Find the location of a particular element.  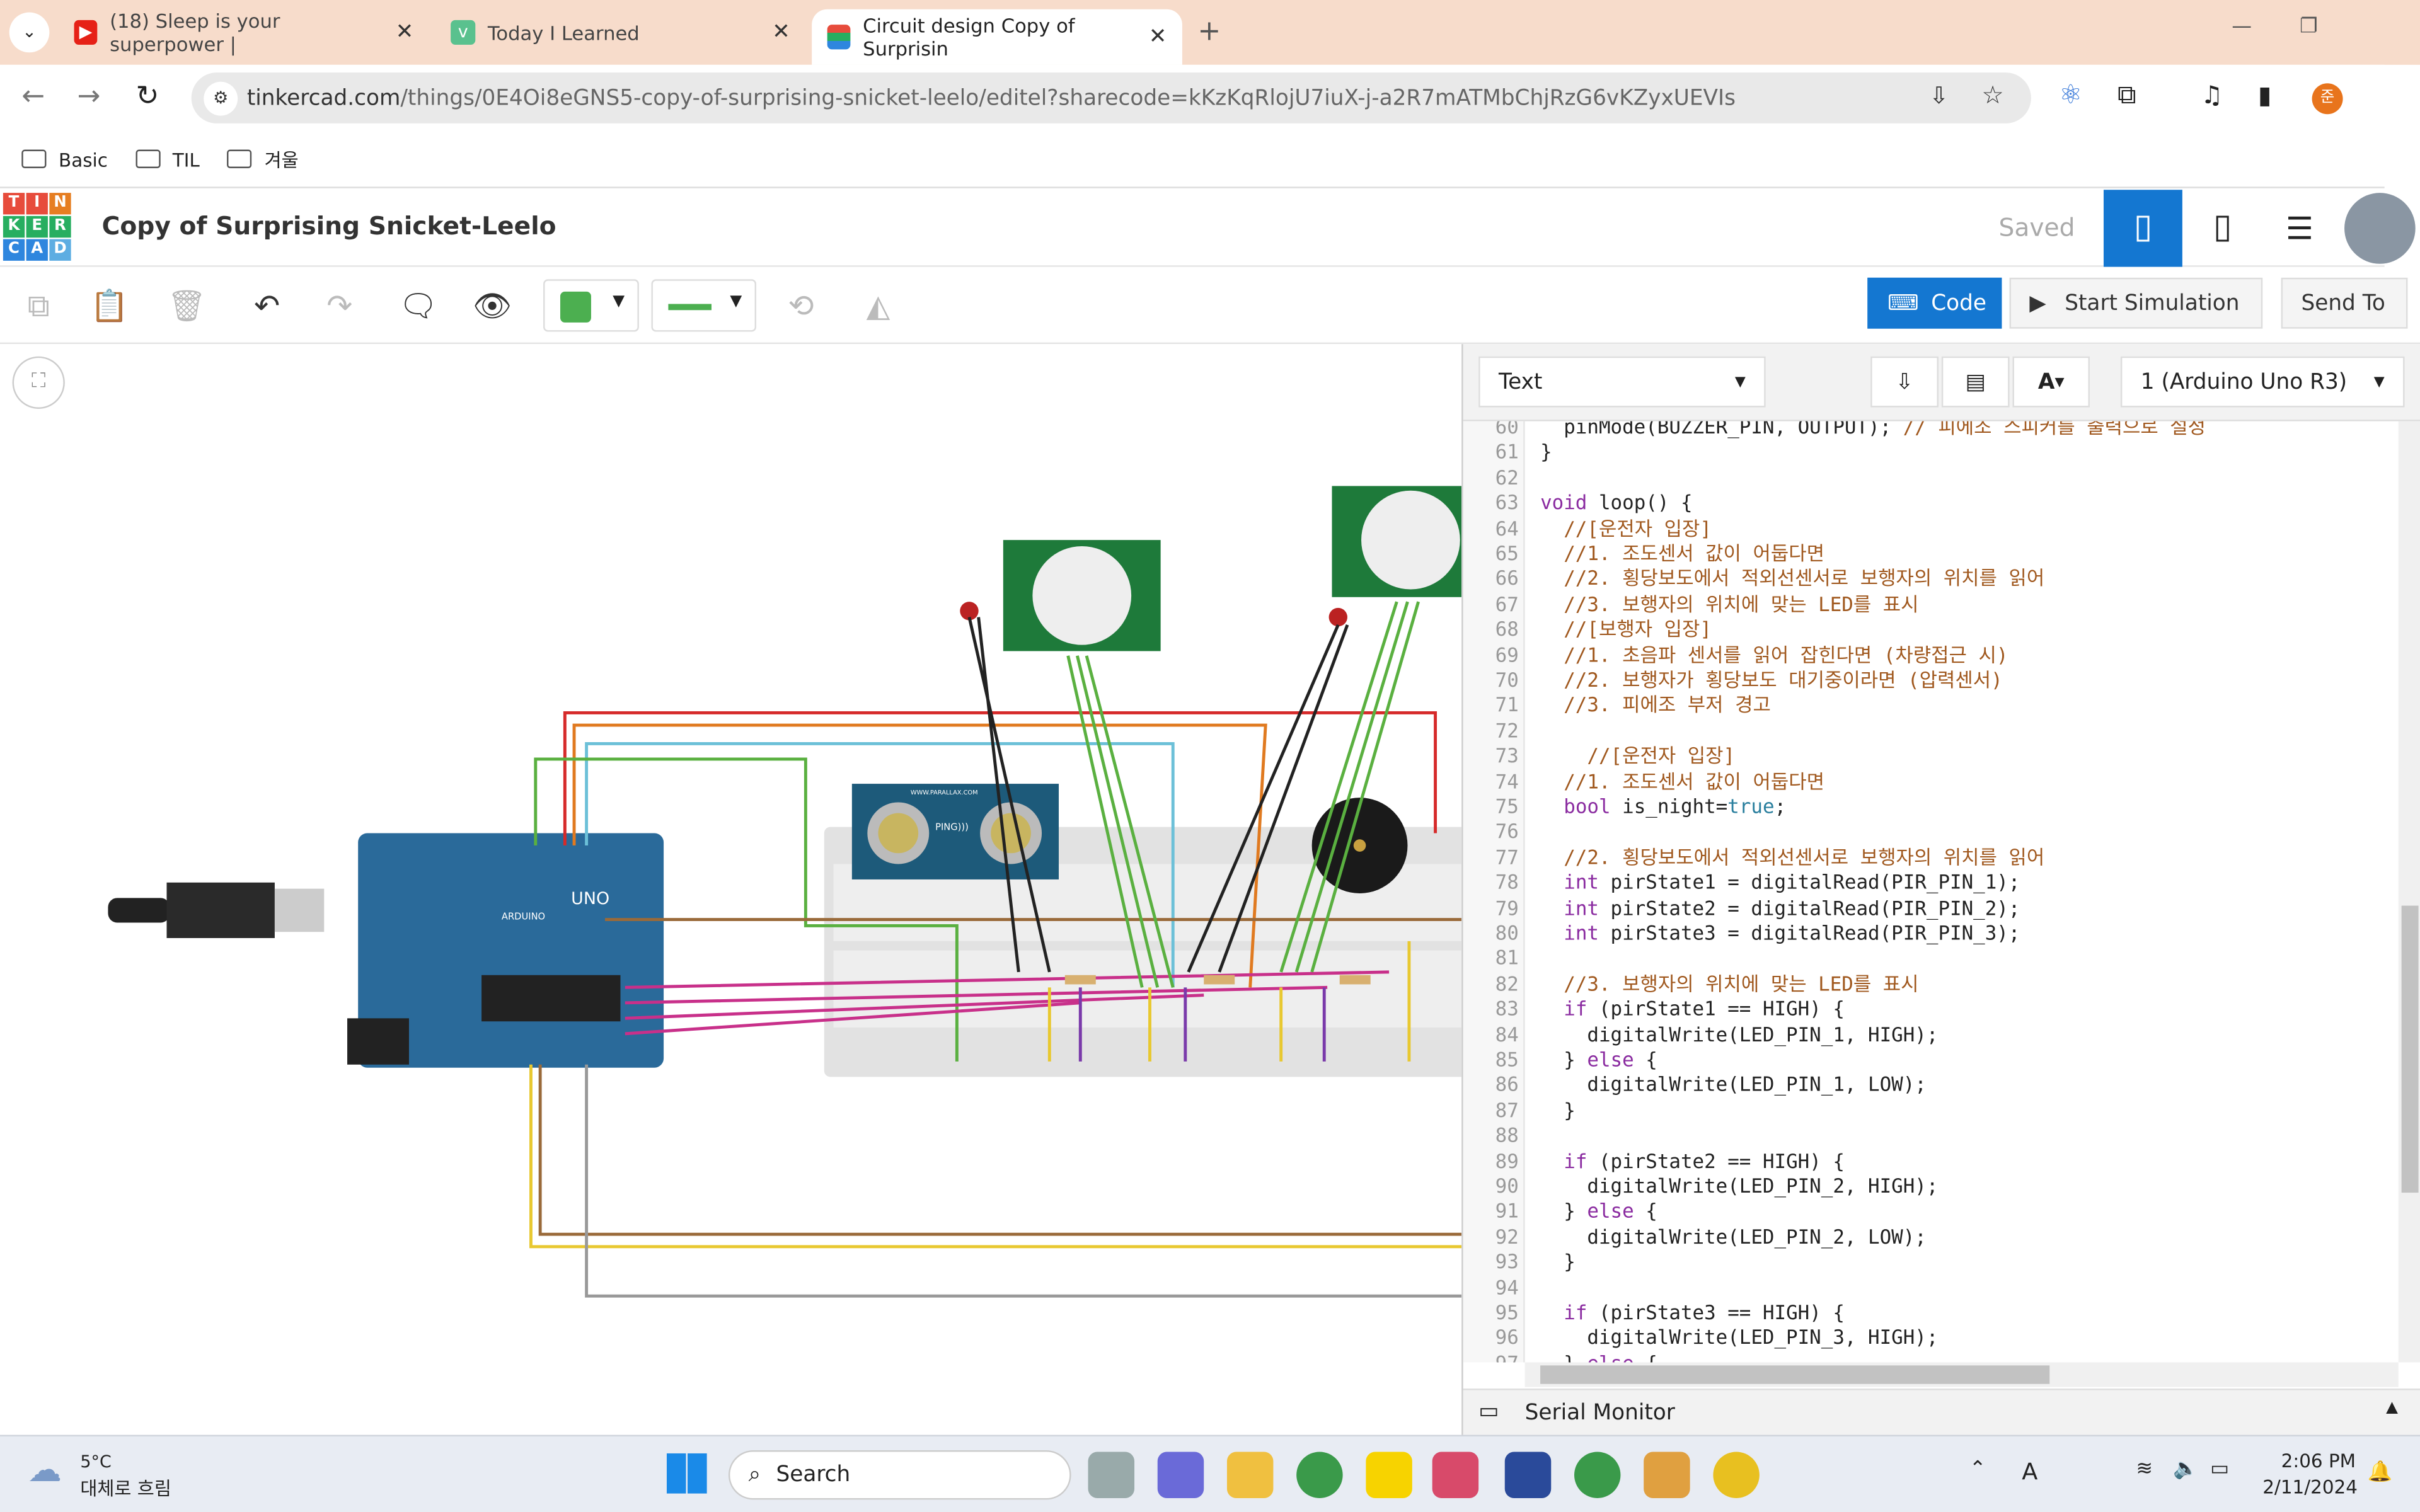

send-to-button: Send To is located at coordinates (2345, 303).